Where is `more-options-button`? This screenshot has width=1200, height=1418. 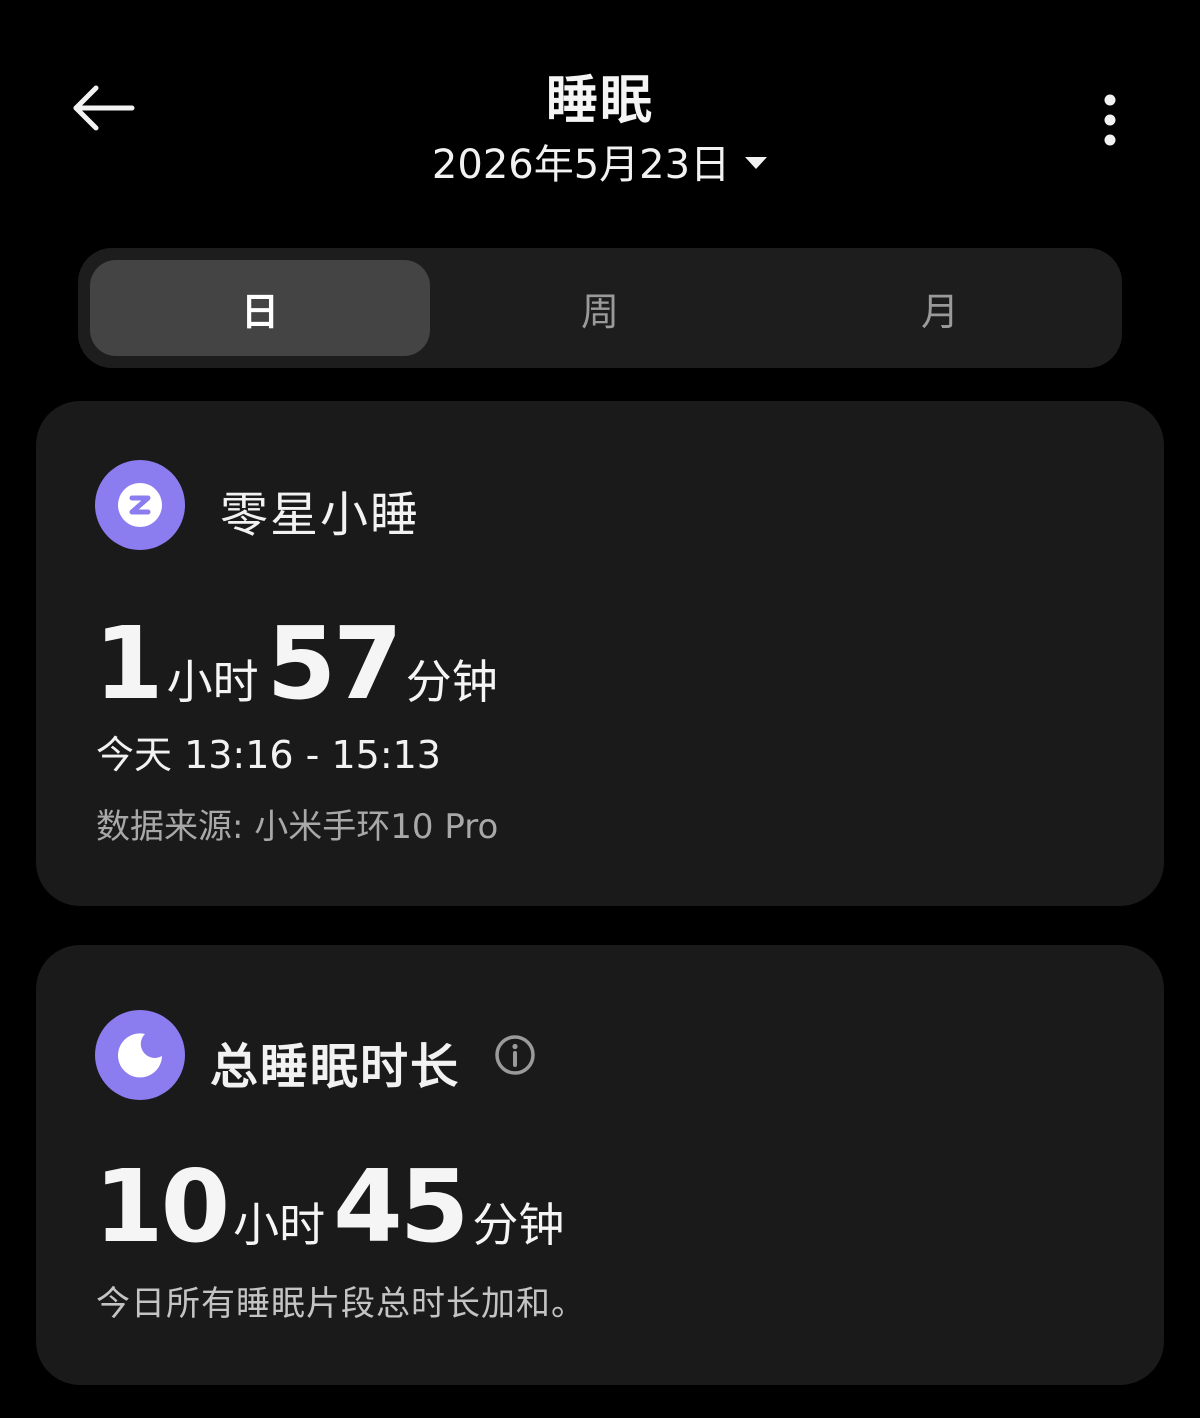
more-options-button is located at coordinates (1110, 122).